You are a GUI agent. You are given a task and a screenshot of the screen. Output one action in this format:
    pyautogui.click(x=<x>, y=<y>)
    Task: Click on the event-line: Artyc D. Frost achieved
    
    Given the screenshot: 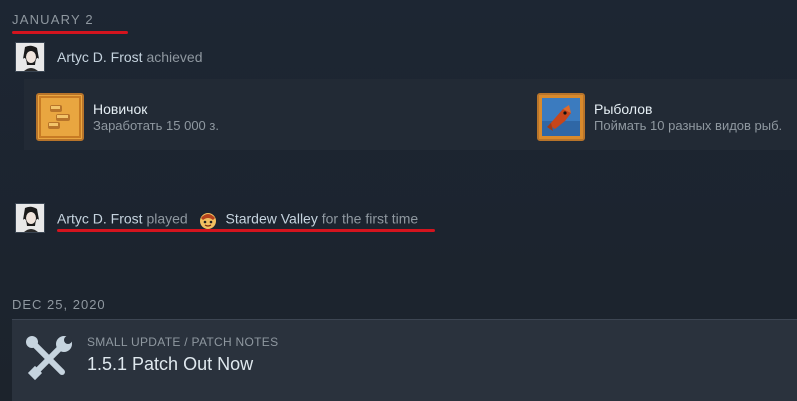 What is the action you would take?
    pyautogui.click(x=130, y=57)
    